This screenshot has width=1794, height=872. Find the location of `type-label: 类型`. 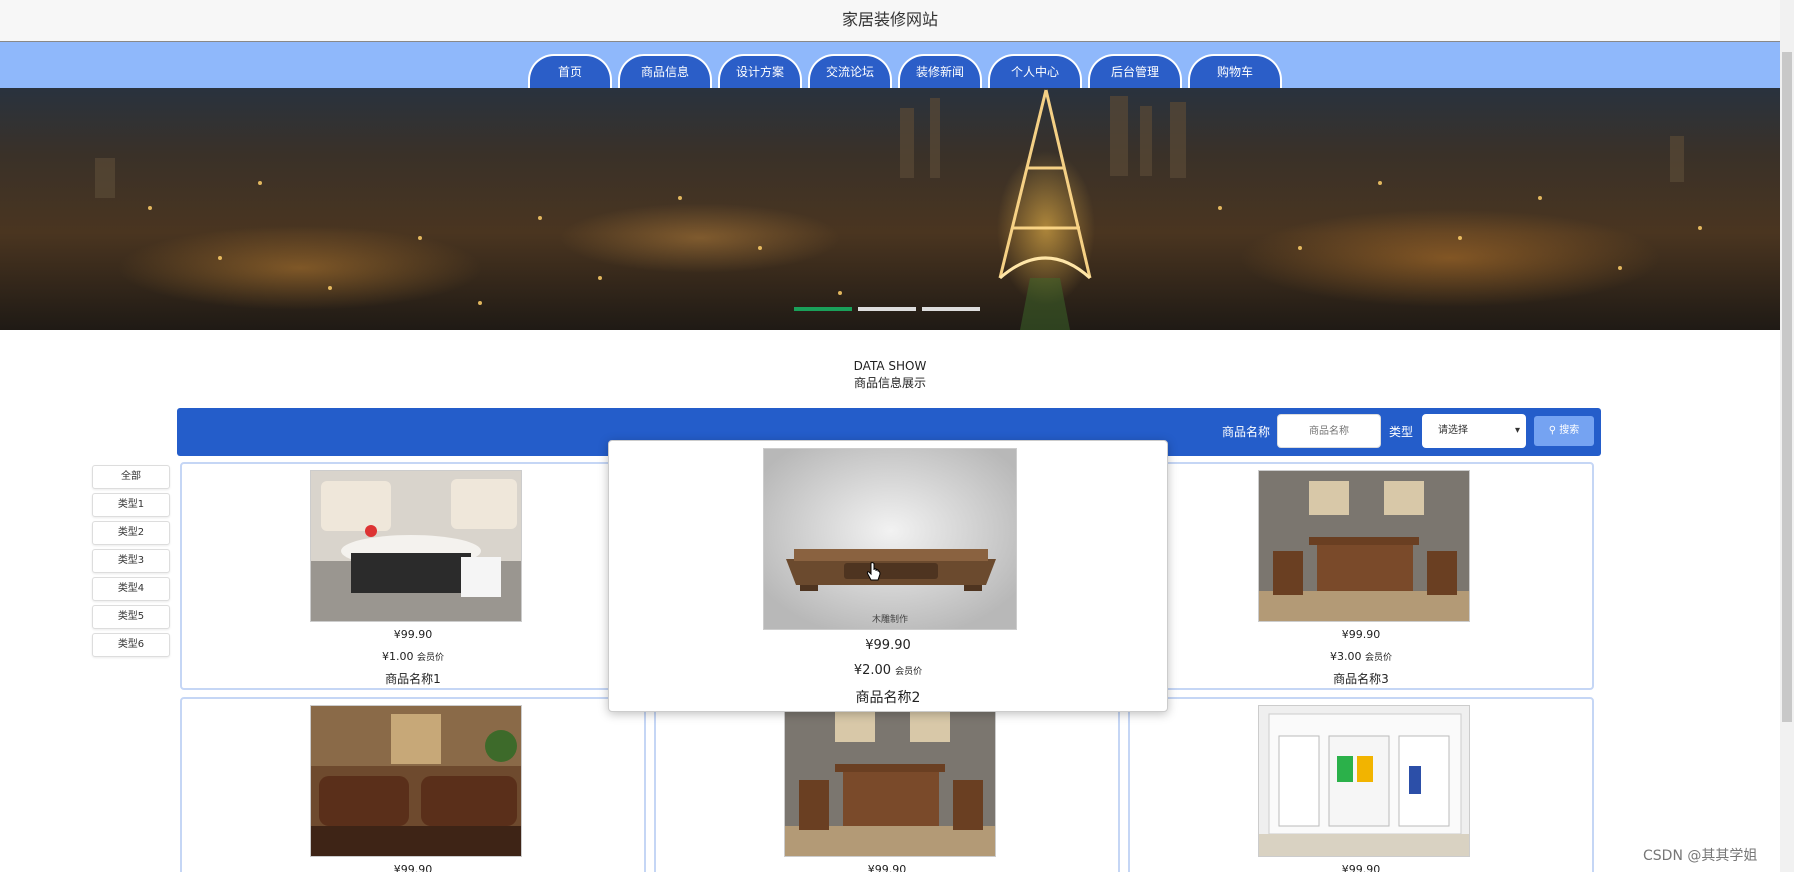

type-label: 类型 is located at coordinates (1401, 432).